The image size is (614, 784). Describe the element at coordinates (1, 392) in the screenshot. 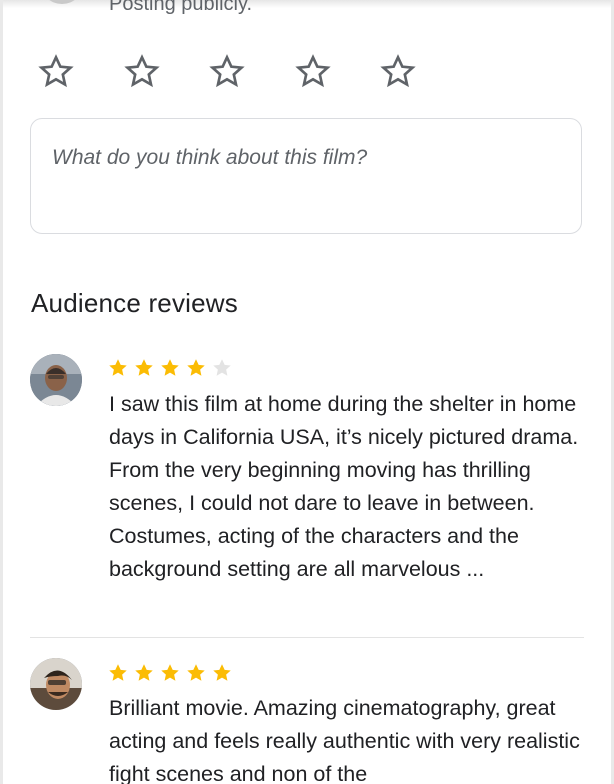

I see `left-edge` at that location.